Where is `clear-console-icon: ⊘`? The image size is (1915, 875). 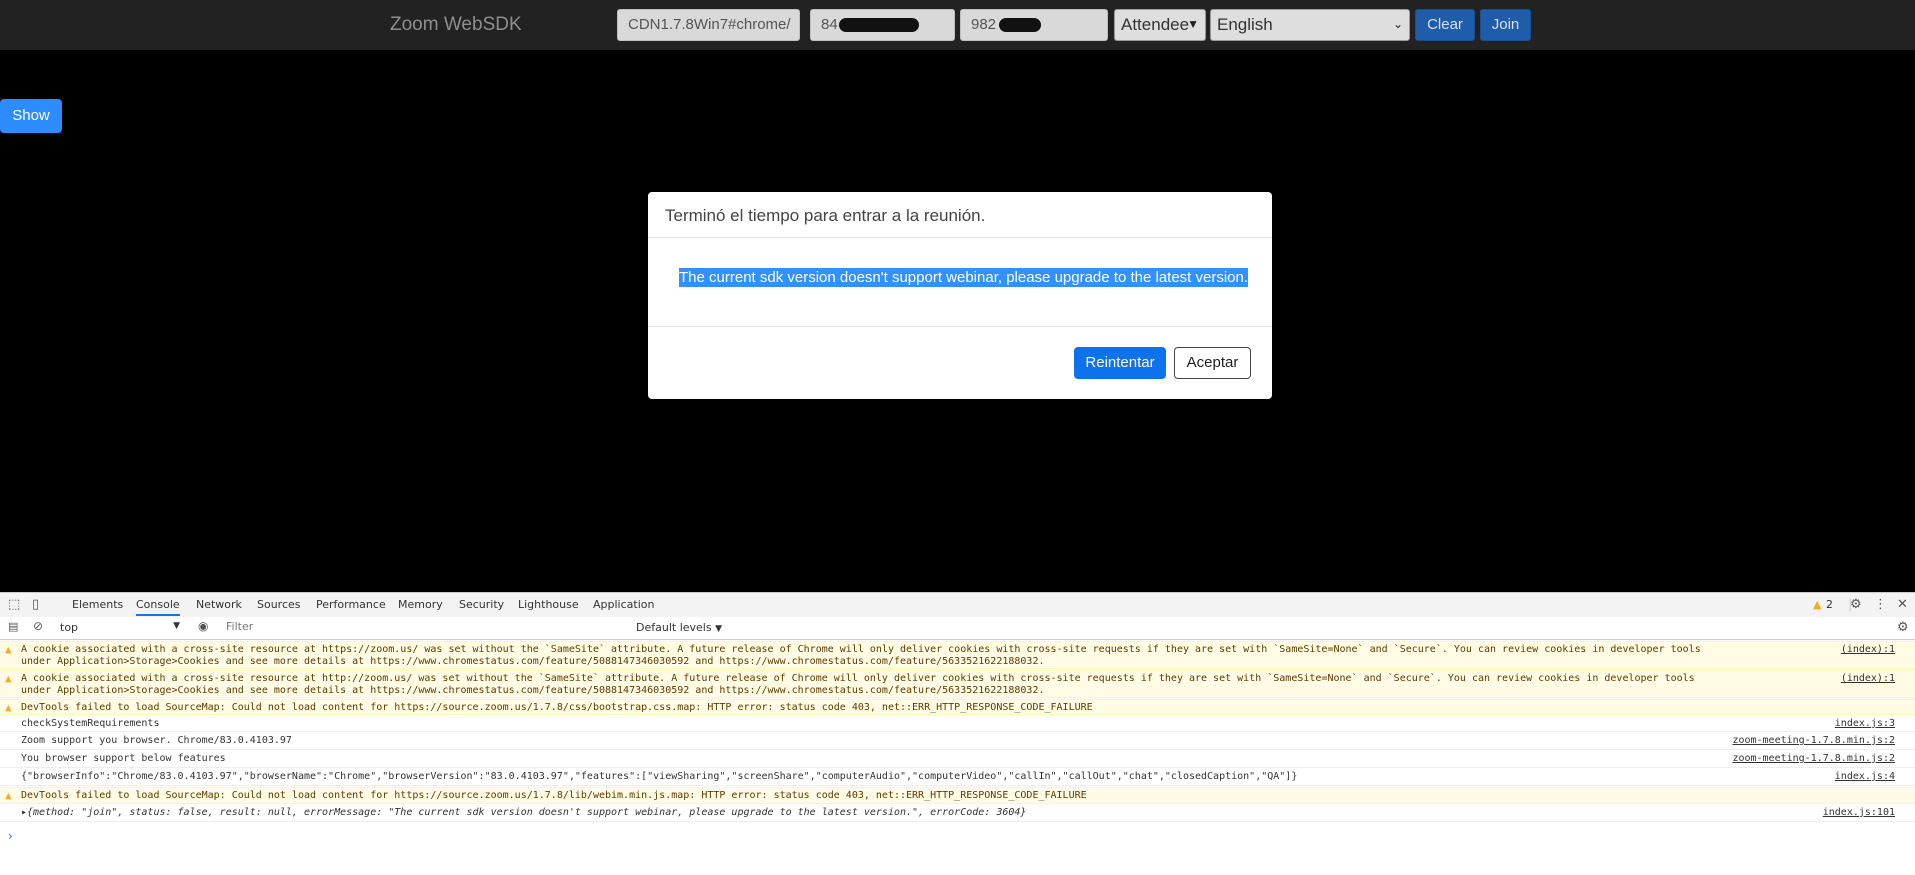
clear-console-icon: ⊘ is located at coordinates (38, 626).